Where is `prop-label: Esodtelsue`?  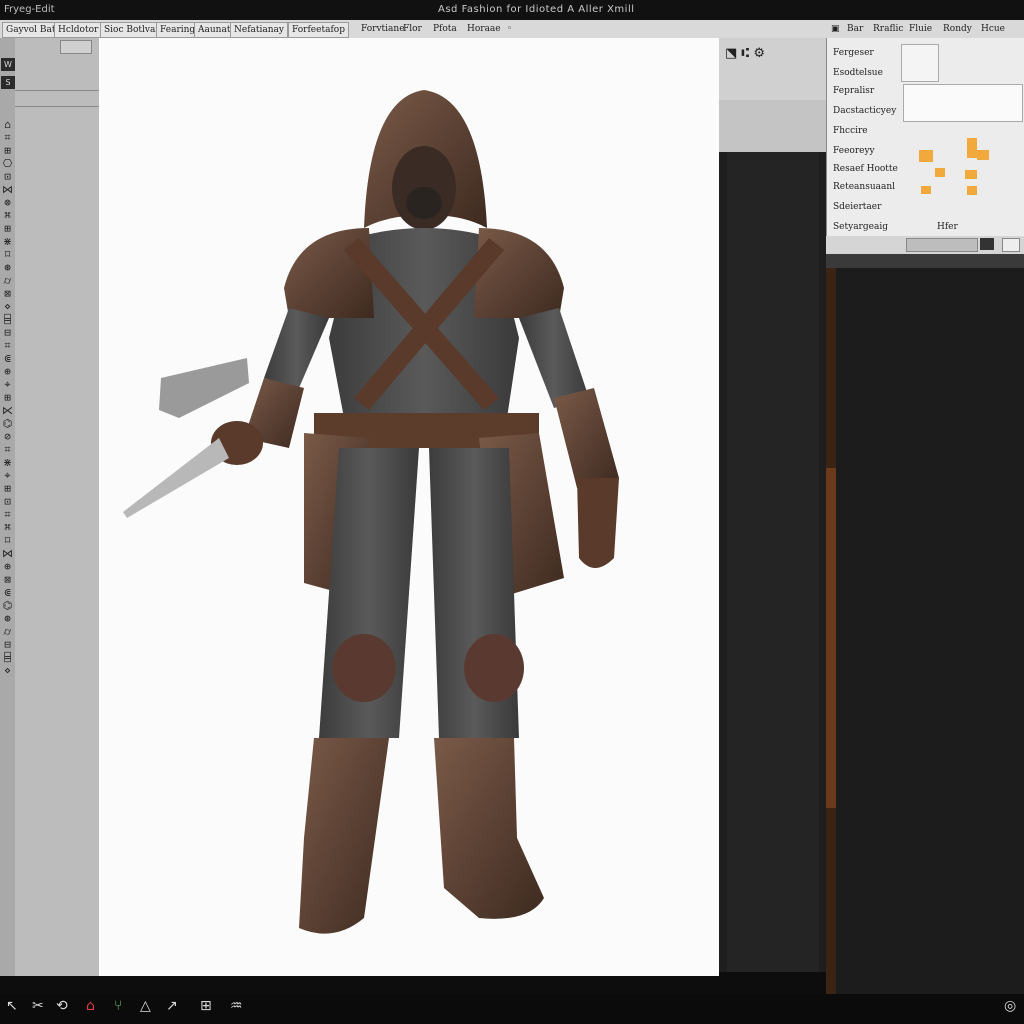
prop-label: Esodtelsue is located at coordinates (858, 73).